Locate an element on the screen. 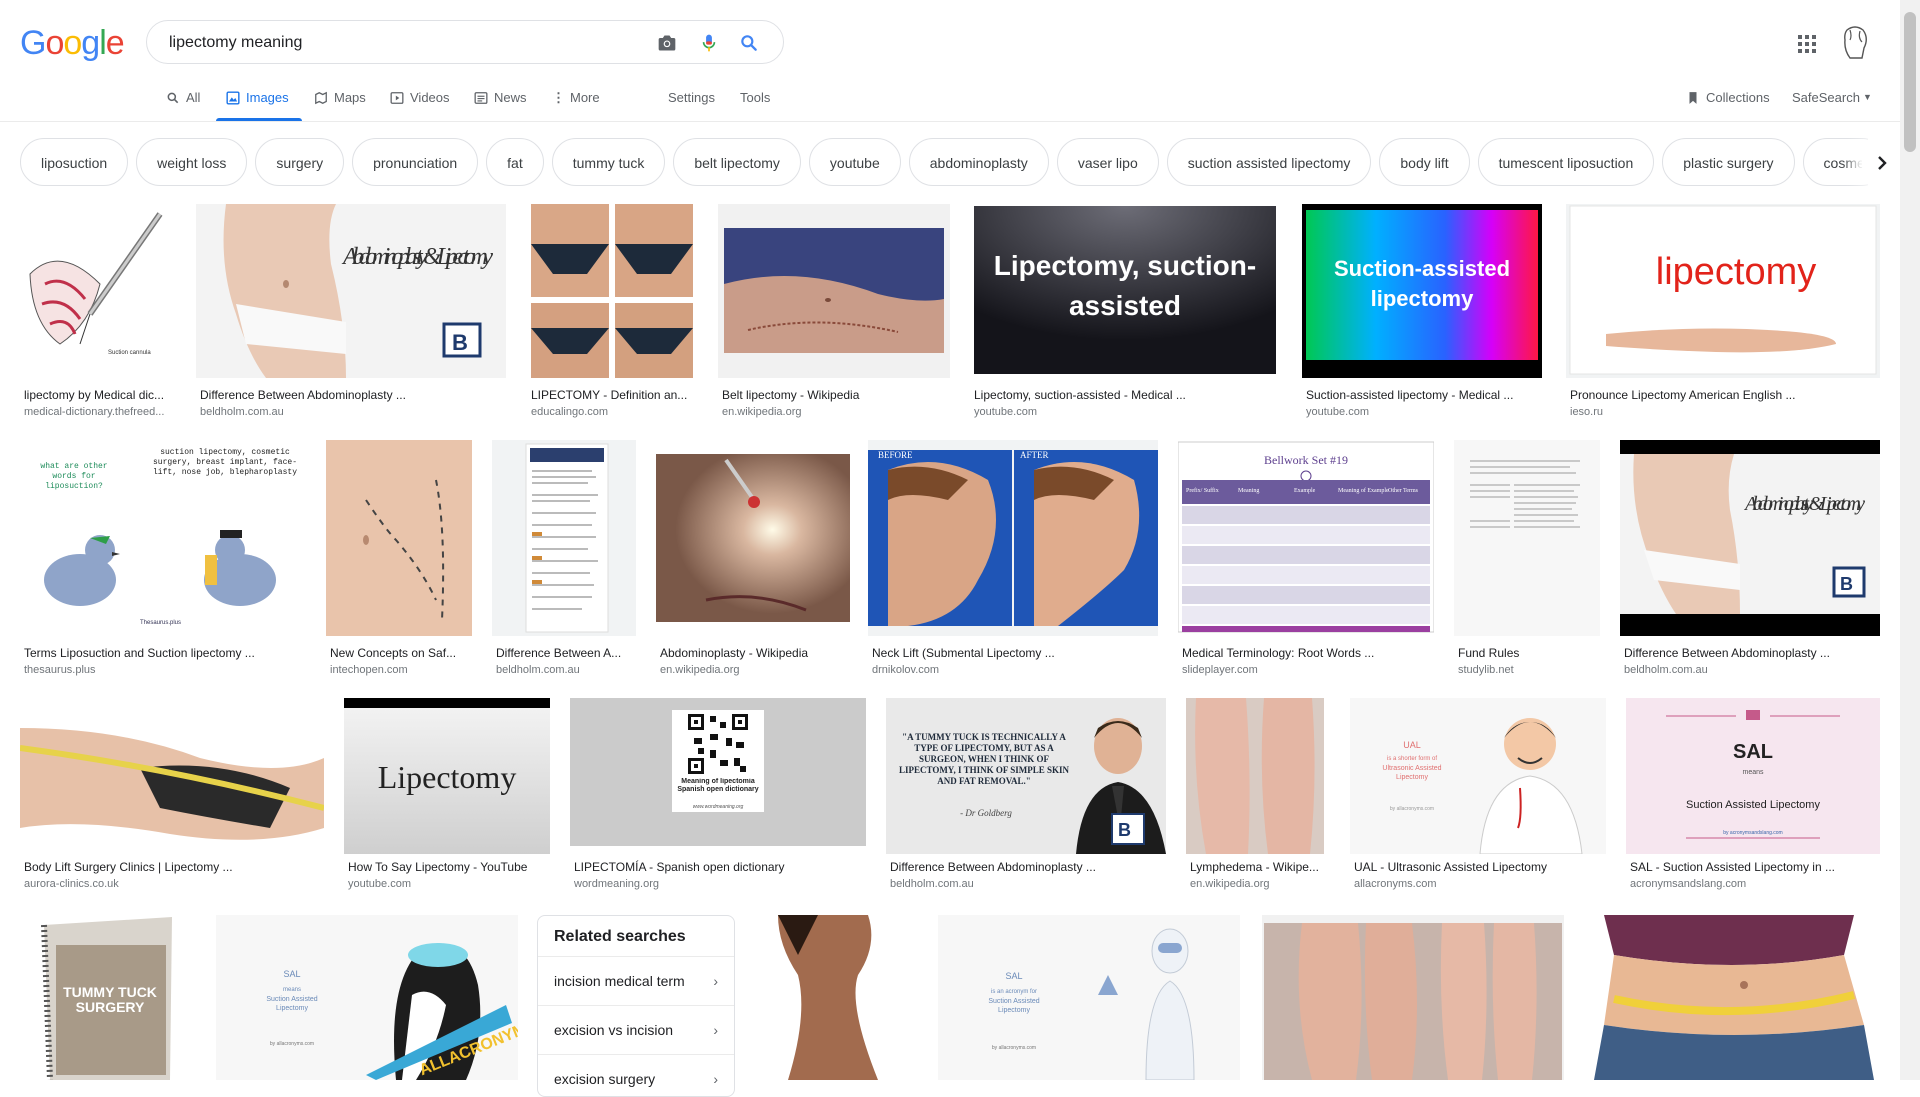 Image resolution: width=1920 pixels, height=1097 pixels. chevron-right-icon: › is located at coordinates (715, 1030).